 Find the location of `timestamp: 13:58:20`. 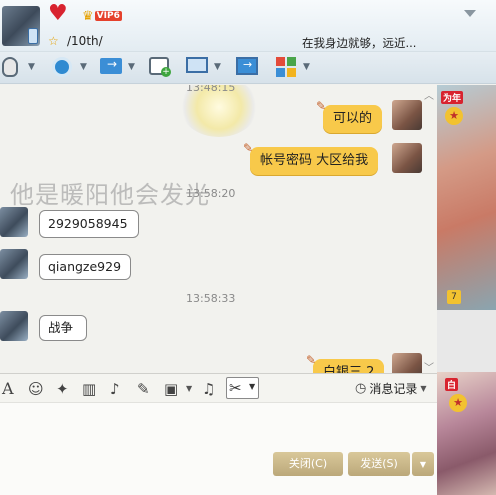

timestamp: 13:58:20 is located at coordinates (211, 193).